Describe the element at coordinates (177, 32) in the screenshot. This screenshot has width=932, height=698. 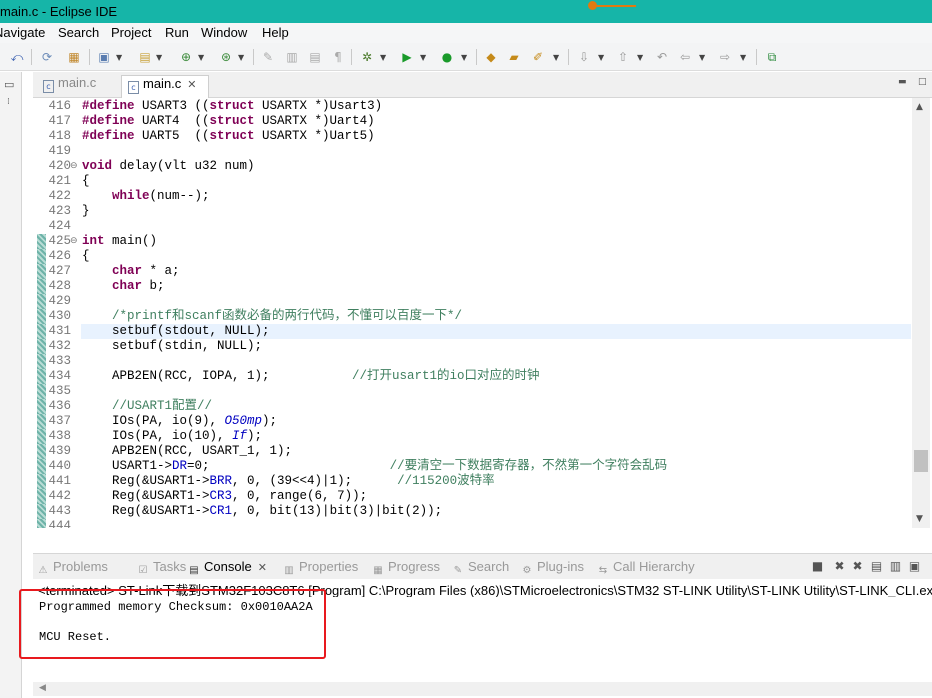
I see `menu-run: Run` at that location.